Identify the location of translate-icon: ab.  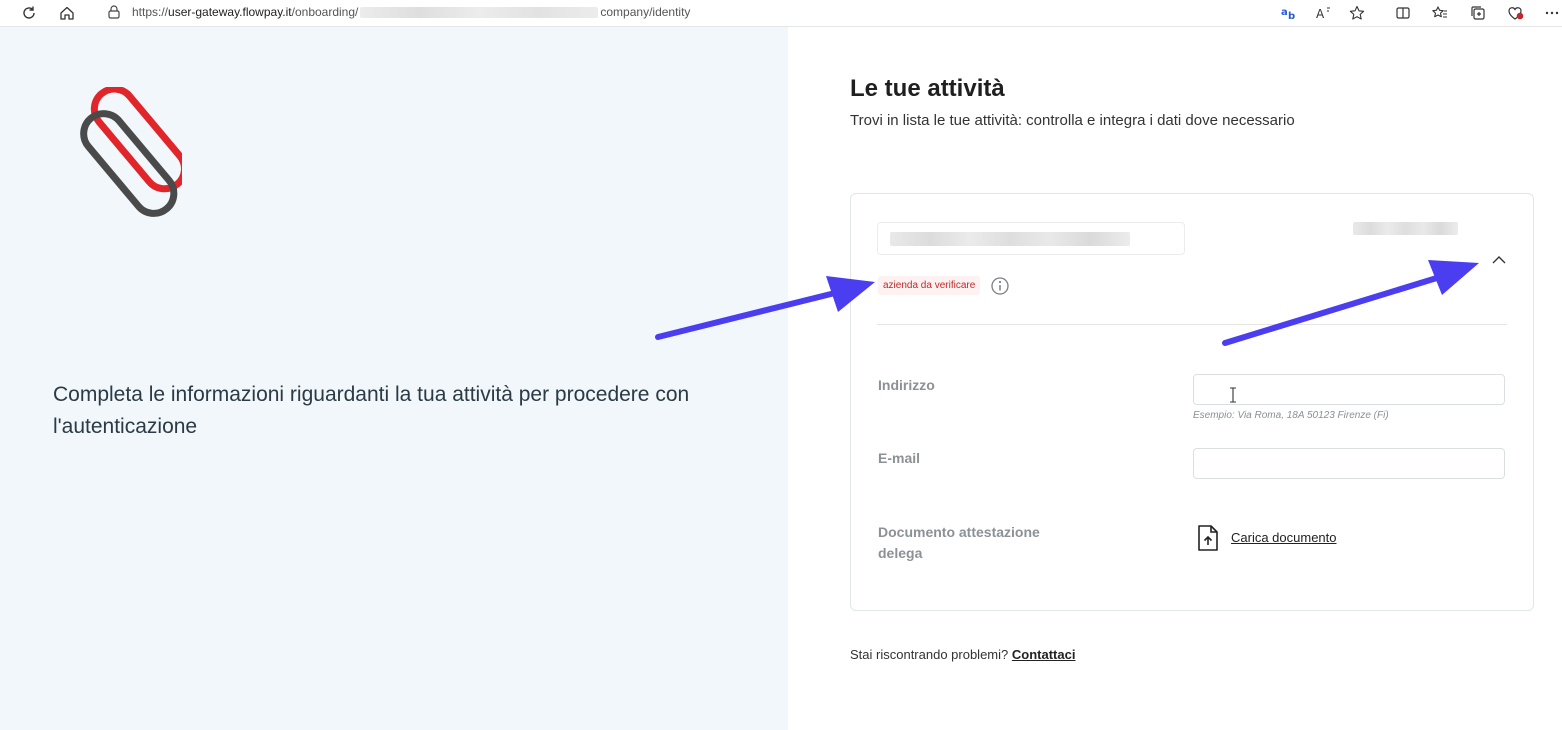
(1290, 13).